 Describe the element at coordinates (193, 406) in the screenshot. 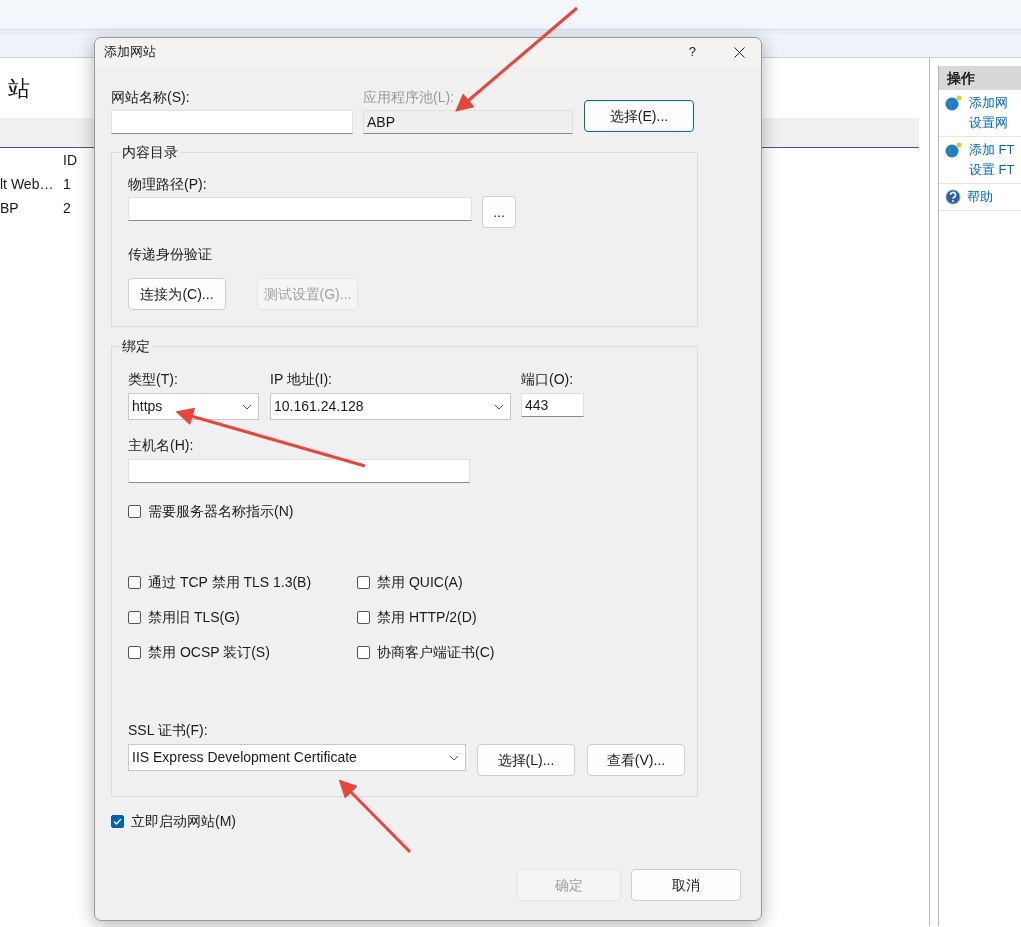

I see `type-select: https` at that location.